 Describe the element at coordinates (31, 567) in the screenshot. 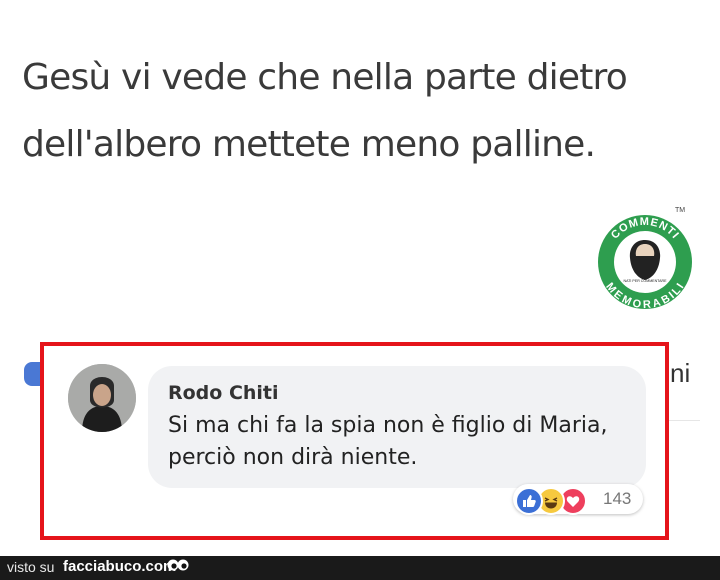

I see `footer-visto-su: visto su` at that location.